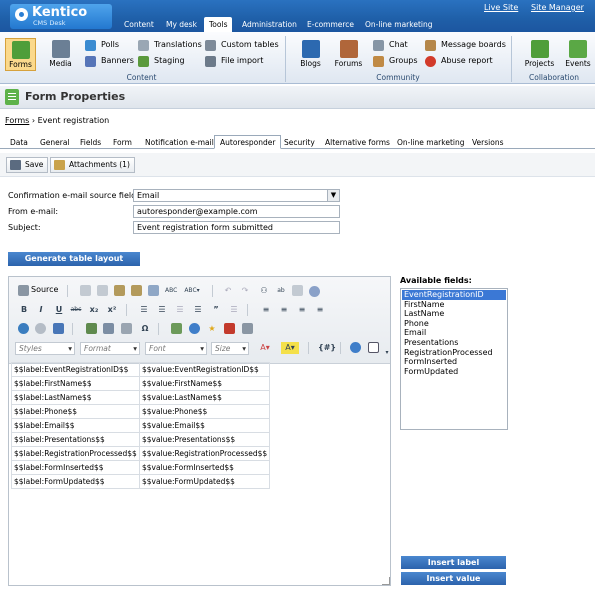 This screenshot has width=595, height=592. What do you see at coordinates (180, 310) in the screenshot?
I see `decrease-indent-icon: ☰` at bounding box center [180, 310].